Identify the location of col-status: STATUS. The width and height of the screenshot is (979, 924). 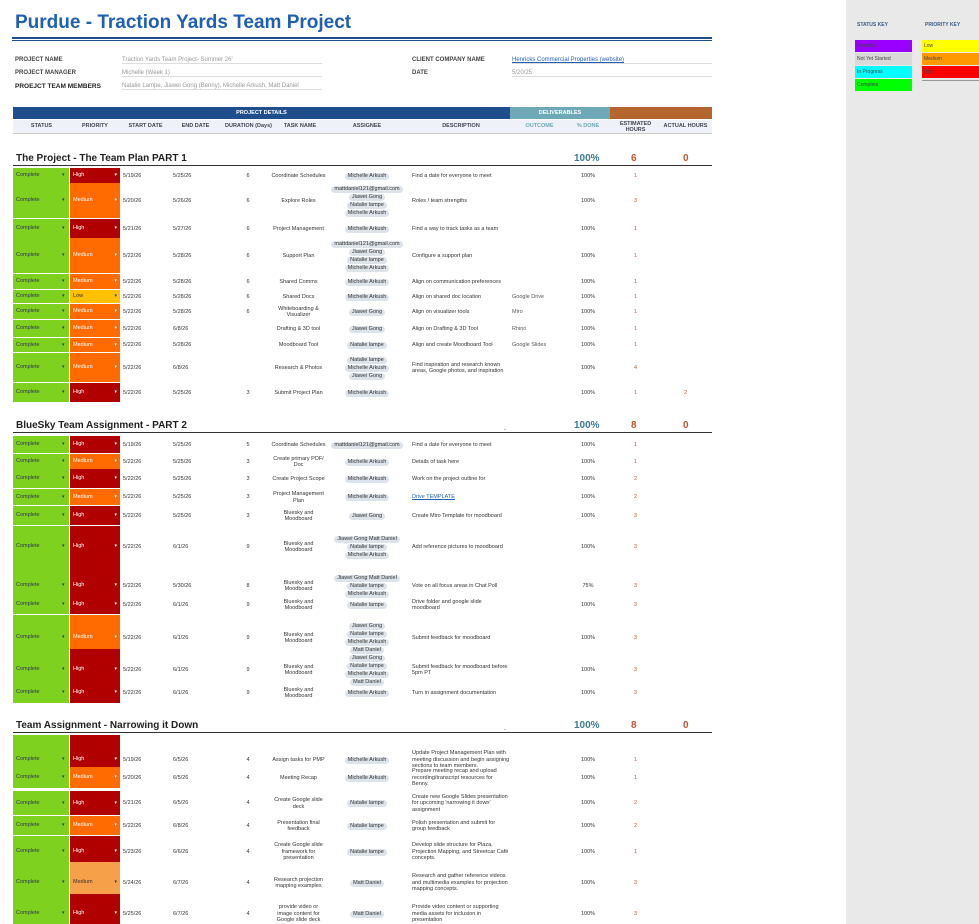
(41, 126).